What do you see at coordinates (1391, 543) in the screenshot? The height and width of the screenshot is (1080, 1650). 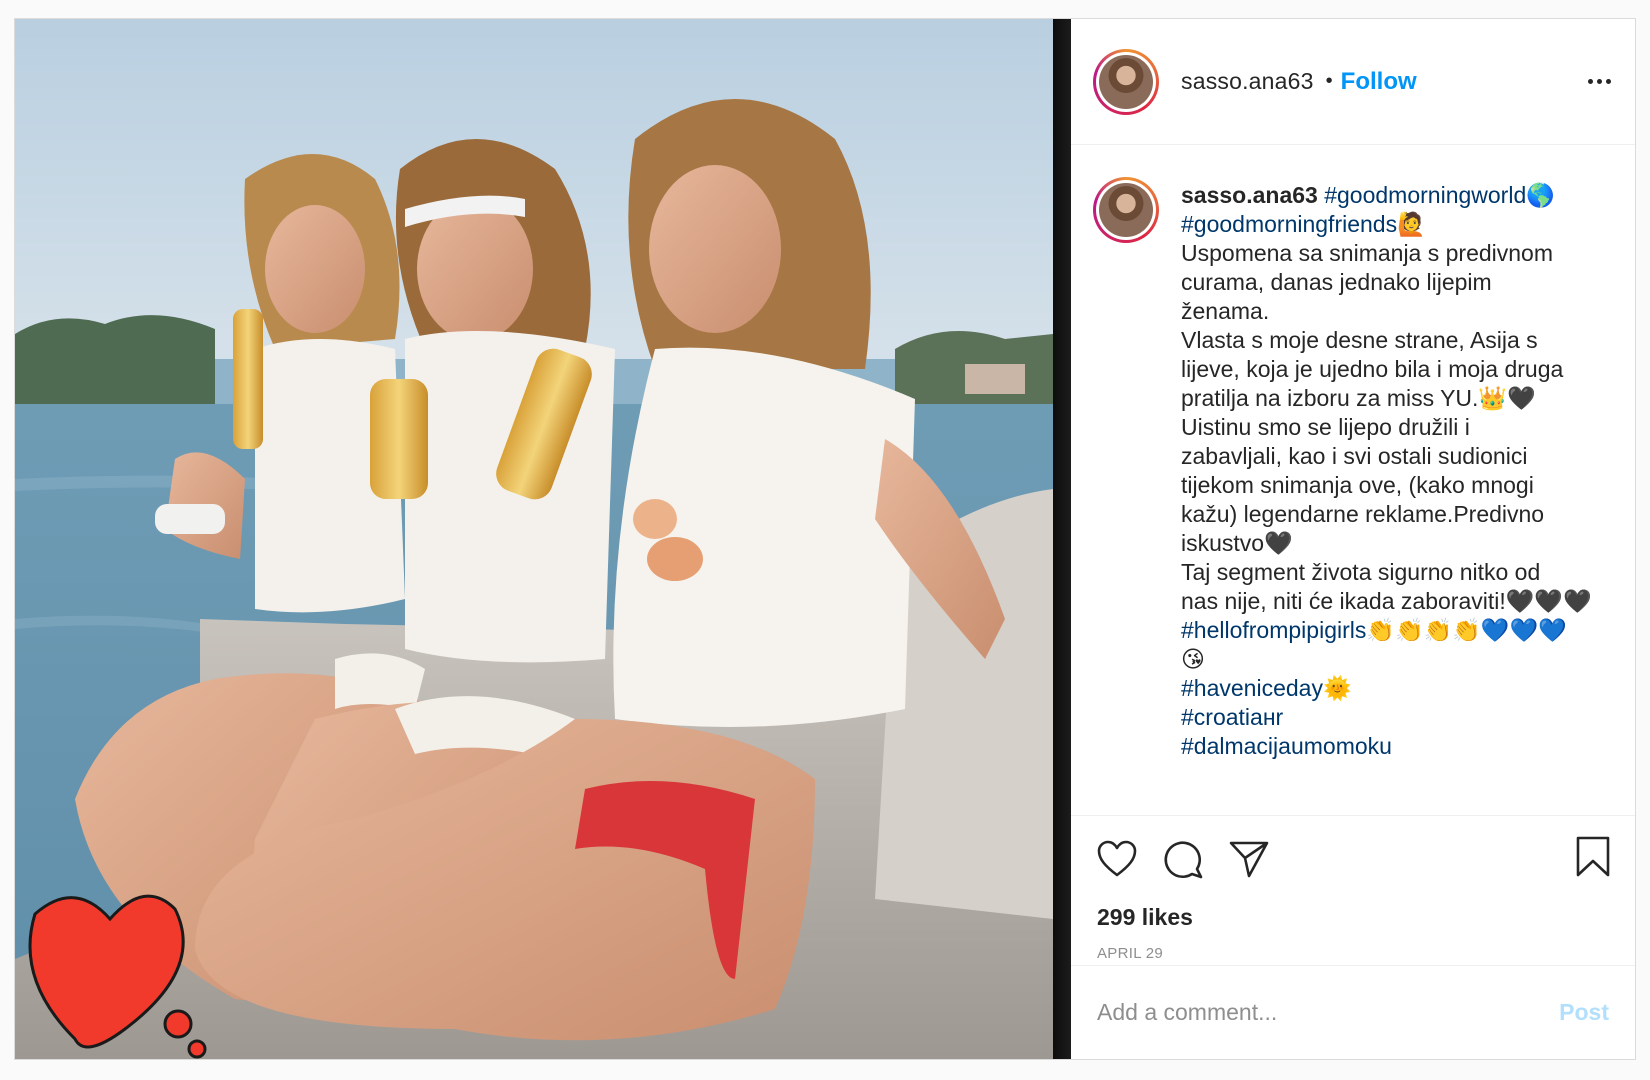 I see `caption-line: iskustvo🖤` at bounding box center [1391, 543].